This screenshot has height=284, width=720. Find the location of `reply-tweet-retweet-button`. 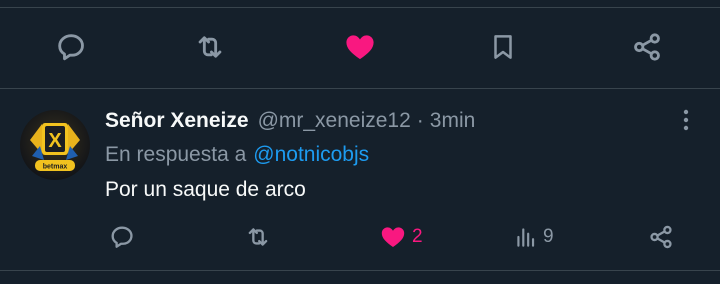

reply-tweet-retweet-button is located at coordinates (258, 237).